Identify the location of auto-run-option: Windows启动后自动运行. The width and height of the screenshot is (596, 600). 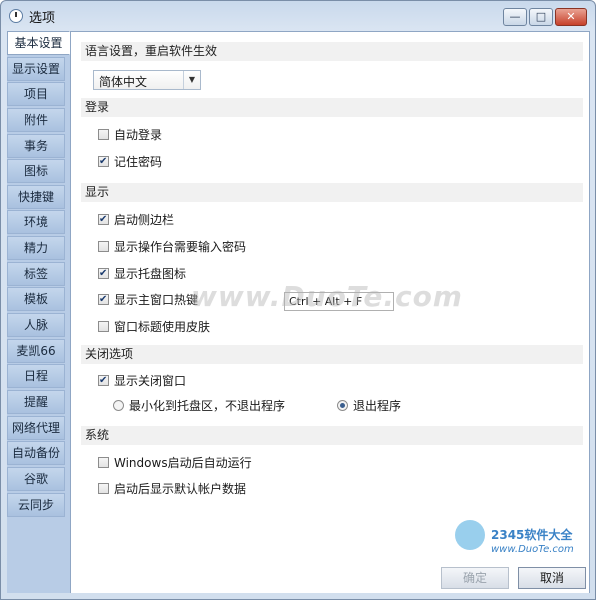
(175, 463).